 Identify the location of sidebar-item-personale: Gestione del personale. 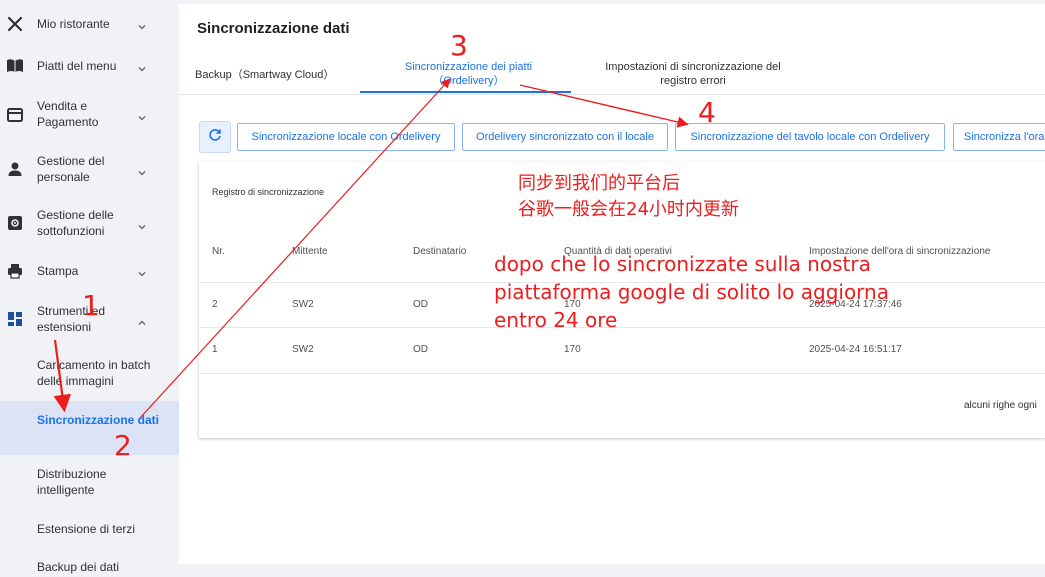
(89, 170).